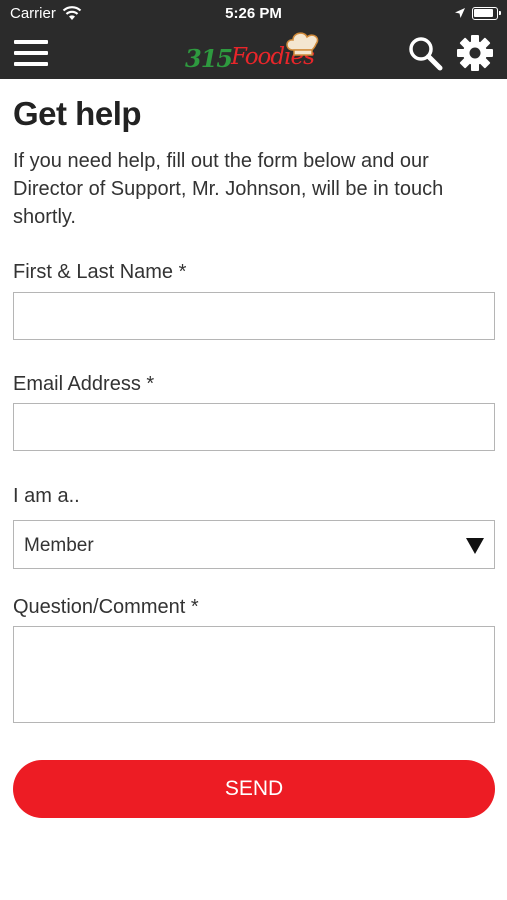  What do you see at coordinates (475, 546) in the screenshot?
I see `dropdown-caret-icon` at bounding box center [475, 546].